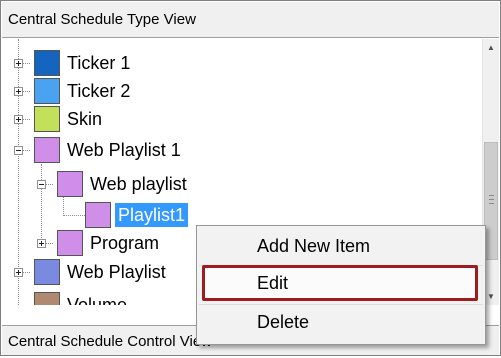  What do you see at coordinates (98, 63) in the screenshot?
I see `tree-item-ticker-1: Ticker 1` at bounding box center [98, 63].